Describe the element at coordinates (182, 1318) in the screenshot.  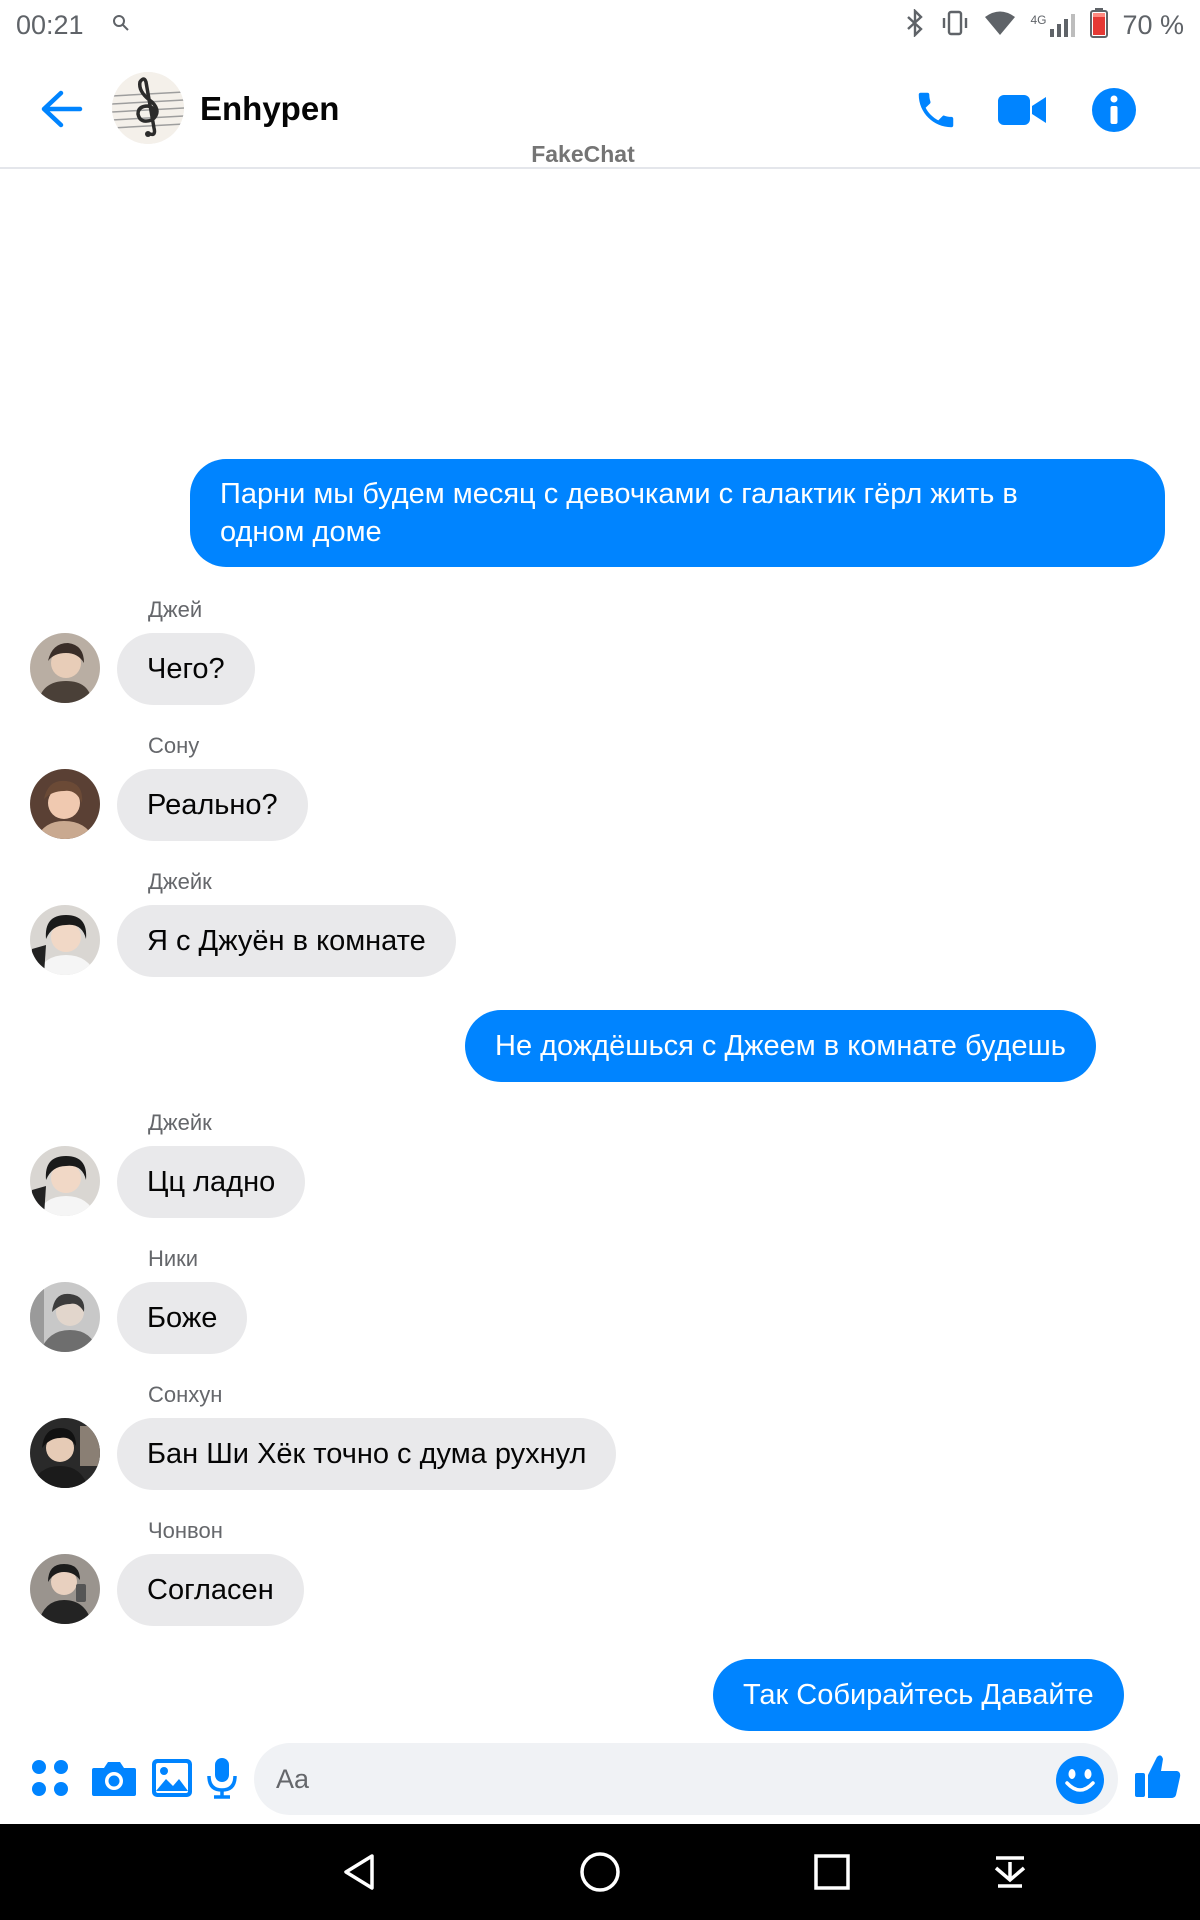
I see `incoming-message: Боже` at that location.